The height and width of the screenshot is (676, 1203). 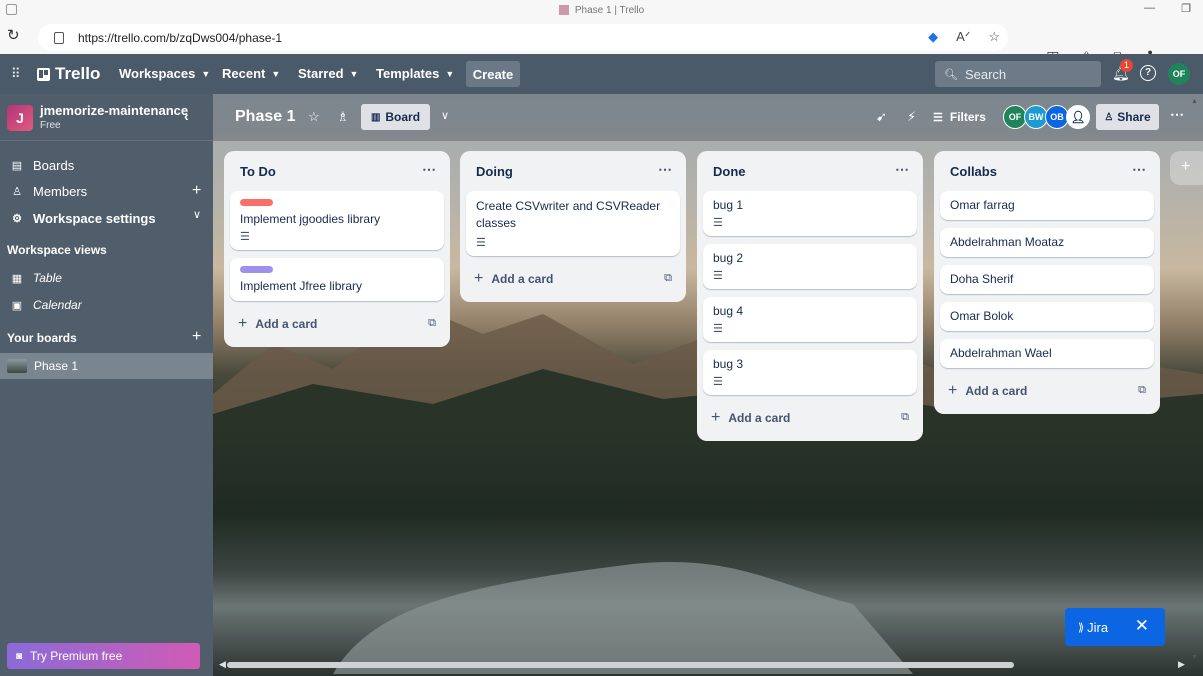 What do you see at coordinates (164, 73) in the screenshot?
I see `workspaces-menu: Workspaces ▼` at bounding box center [164, 73].